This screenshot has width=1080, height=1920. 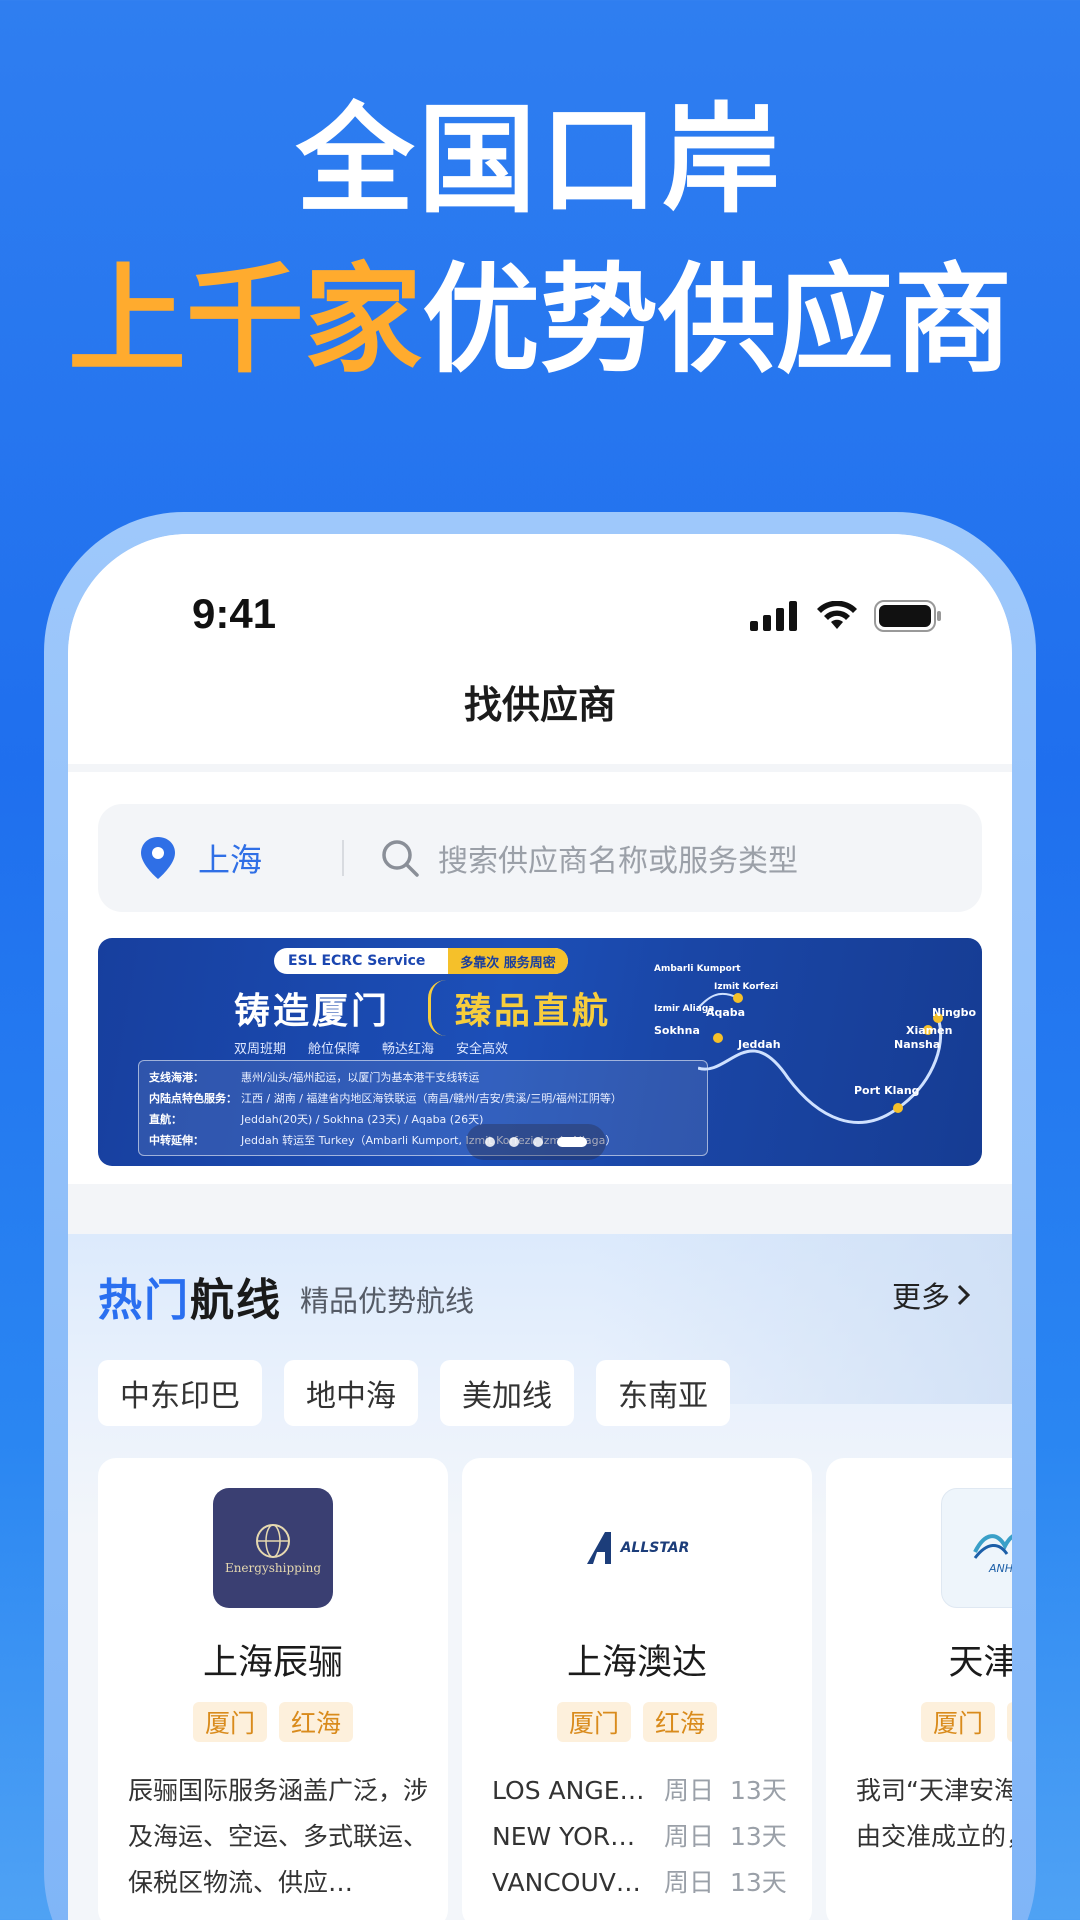 What do you see at coordinates (258, 858) in the screenshot?
I see `location-selector: 上海` at bounding box center [258, 858].